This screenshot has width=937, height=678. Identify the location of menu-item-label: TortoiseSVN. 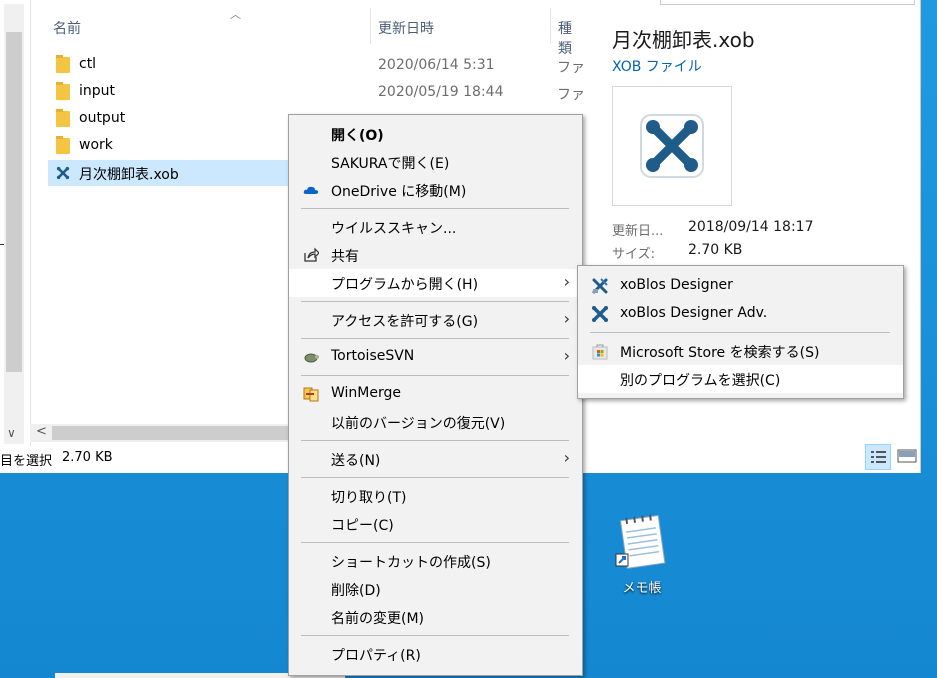
(373, 356).